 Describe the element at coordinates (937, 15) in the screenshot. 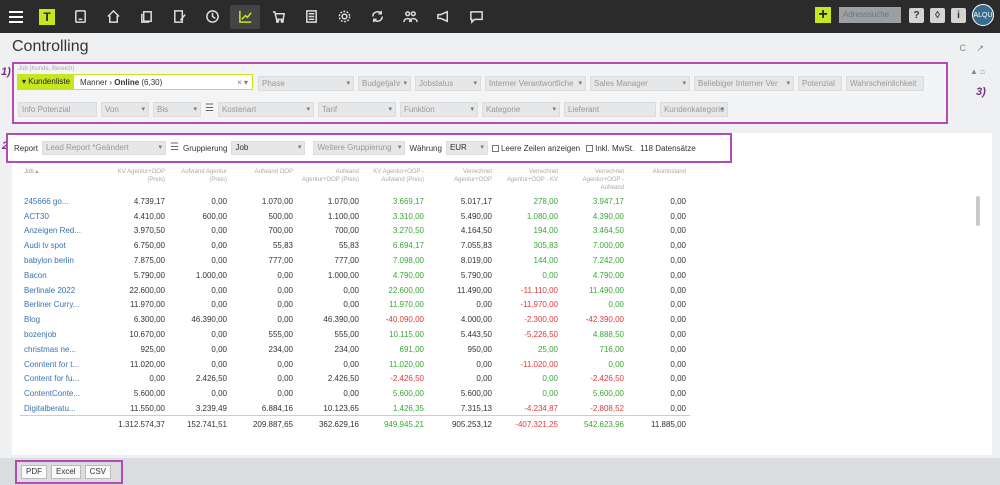

I see `bell-icon: ◊` at that location.